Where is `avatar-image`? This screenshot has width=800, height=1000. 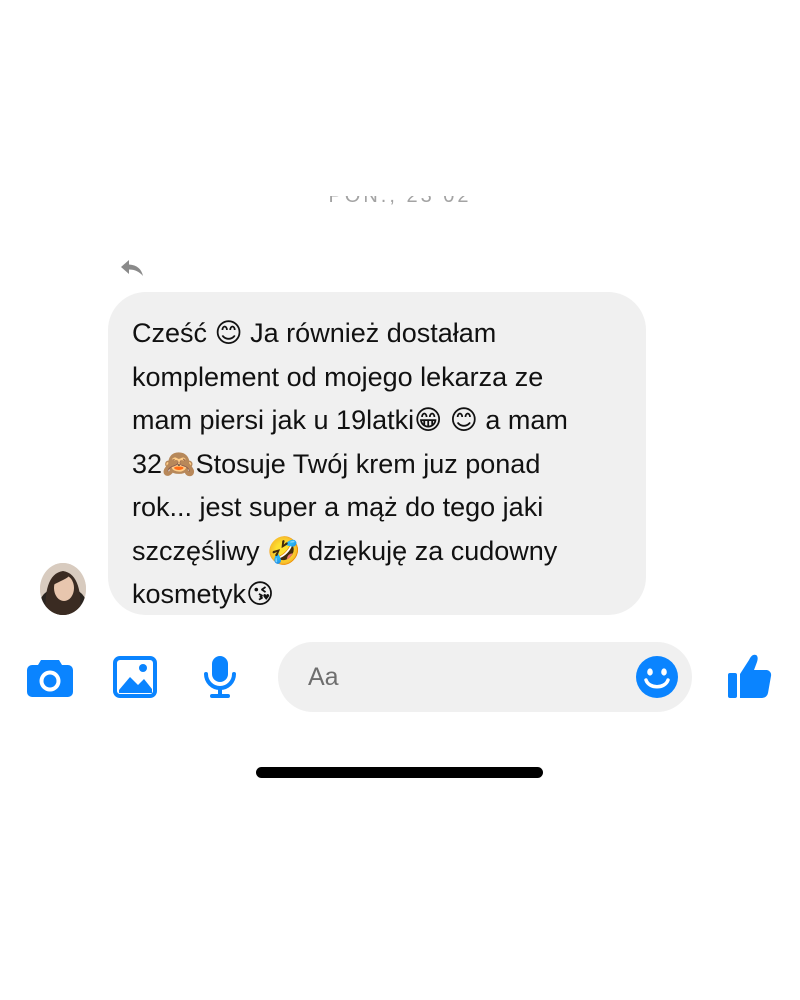
avatar-image is located at coordinates (63, 589).